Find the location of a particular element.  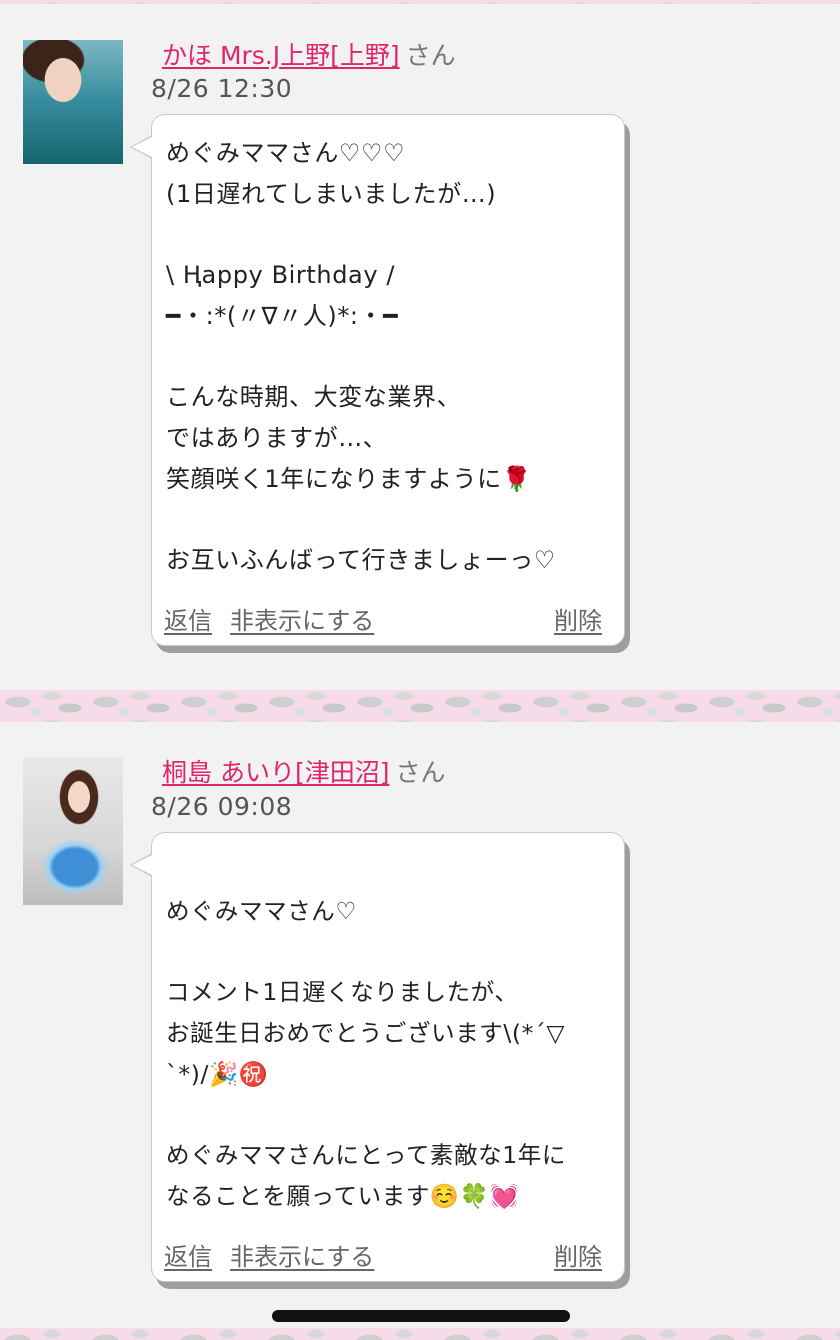

post-timestamp: 8/26 12:30 is located at coordinates (222, 88).